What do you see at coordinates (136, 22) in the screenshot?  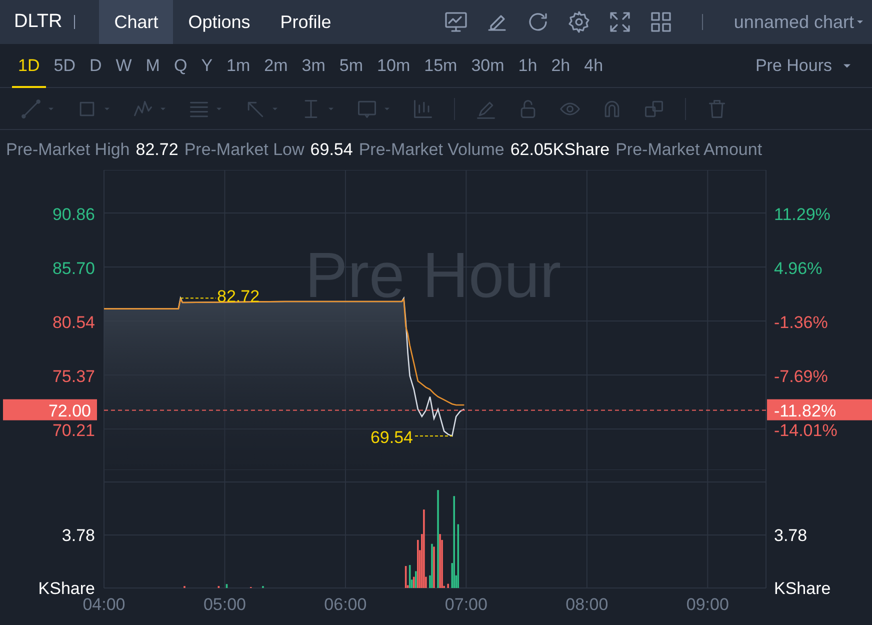 I see `chart-tab: Chart` at bounding box center [136, 22].